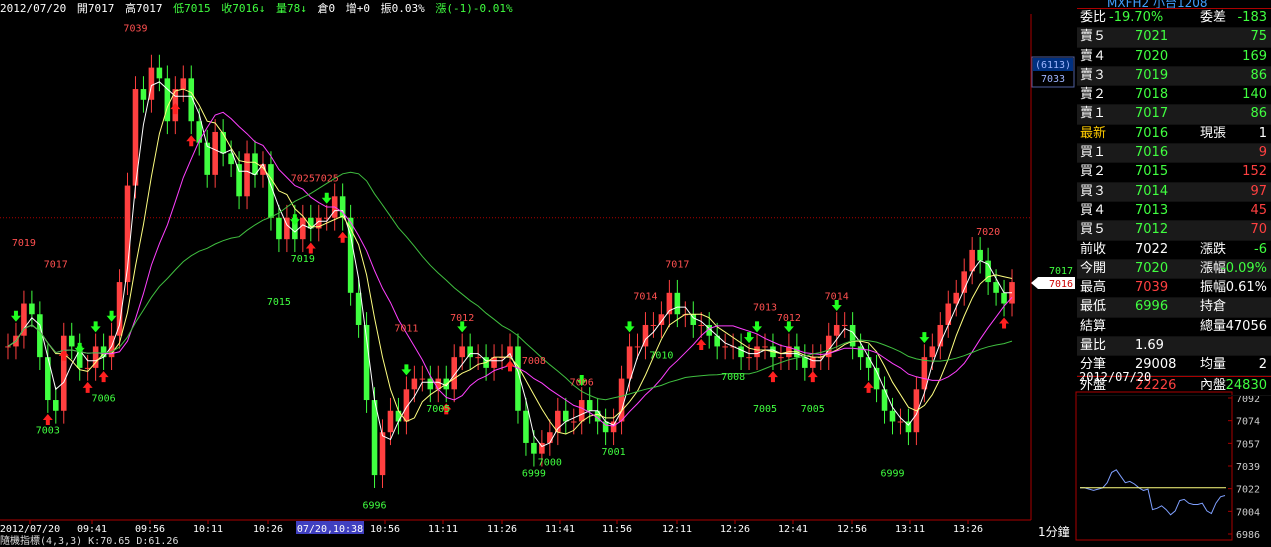 This screenshot has height=547, width=1271. What do you see at coordinates (1213, 17) in the screenshot?
I see `diff-label: 委差` at bounding box center [1213, 17].